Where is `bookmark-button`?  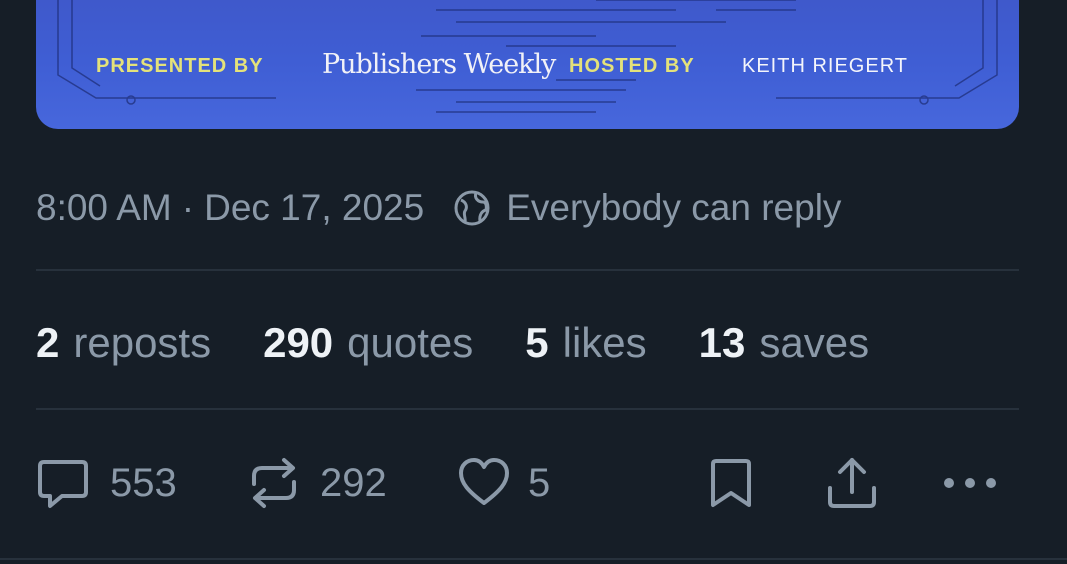
bookmark-button is located at coordinates (731, 483).